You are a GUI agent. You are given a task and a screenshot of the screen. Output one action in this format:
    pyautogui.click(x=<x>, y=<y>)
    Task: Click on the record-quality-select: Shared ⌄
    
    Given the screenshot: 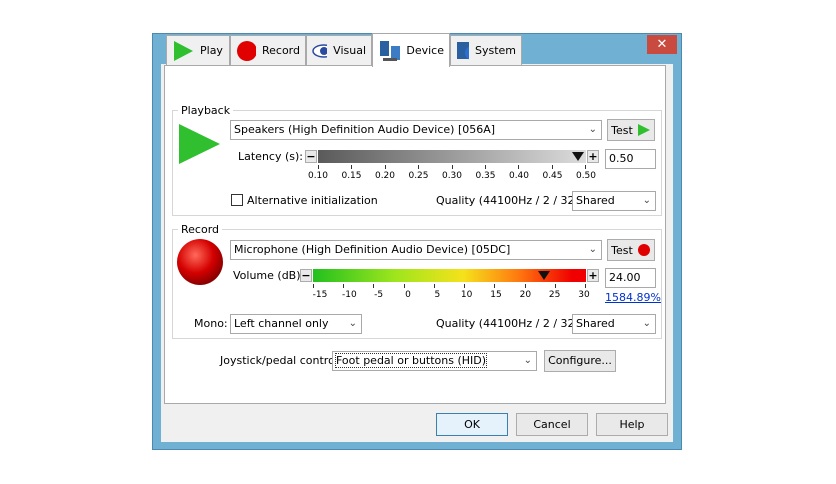 What is the action you would take?
    pyautogui.click(x=614, y=324)
    